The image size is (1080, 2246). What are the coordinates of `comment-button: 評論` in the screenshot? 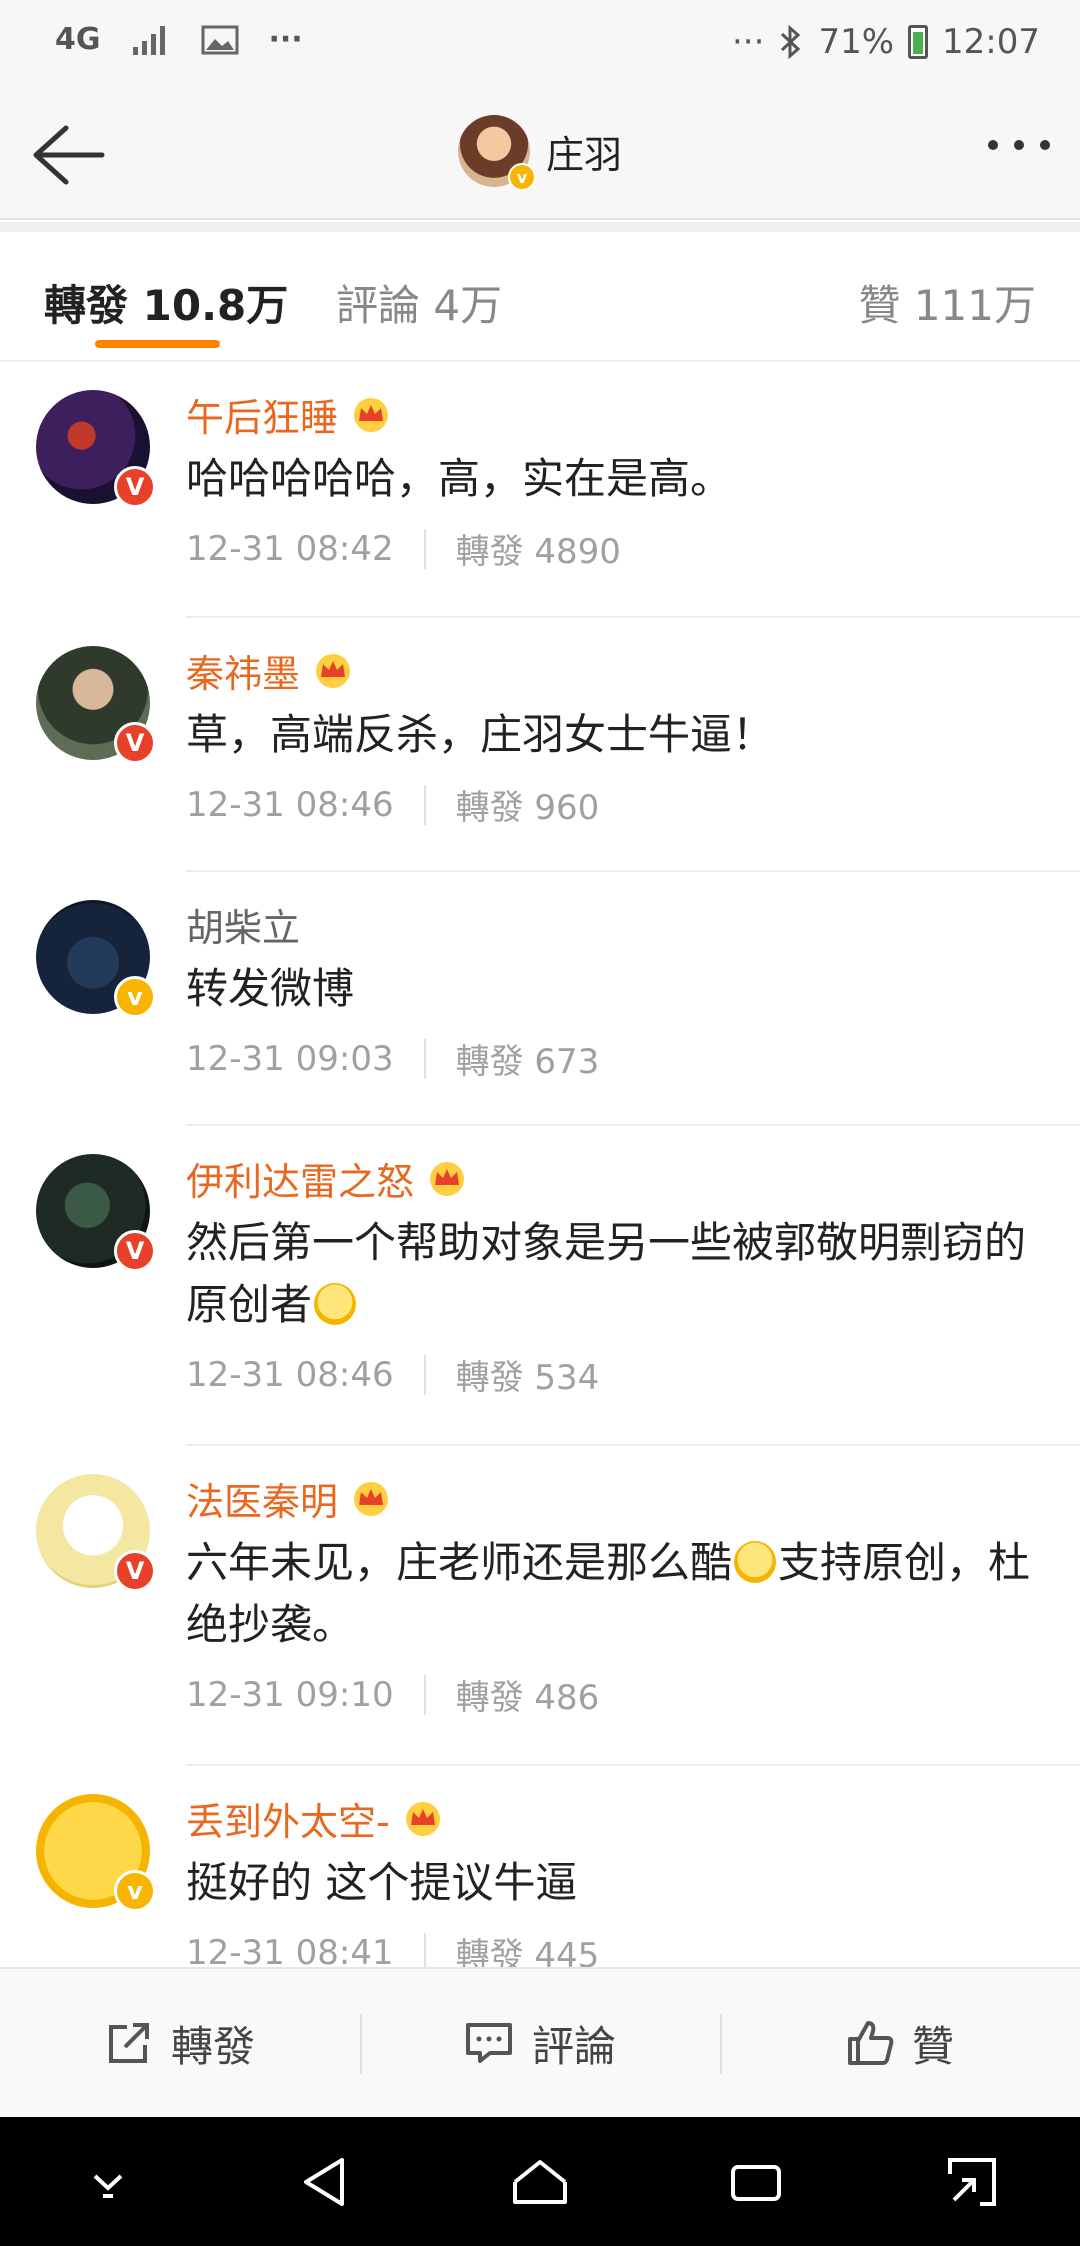 It's located at (540, 2043).